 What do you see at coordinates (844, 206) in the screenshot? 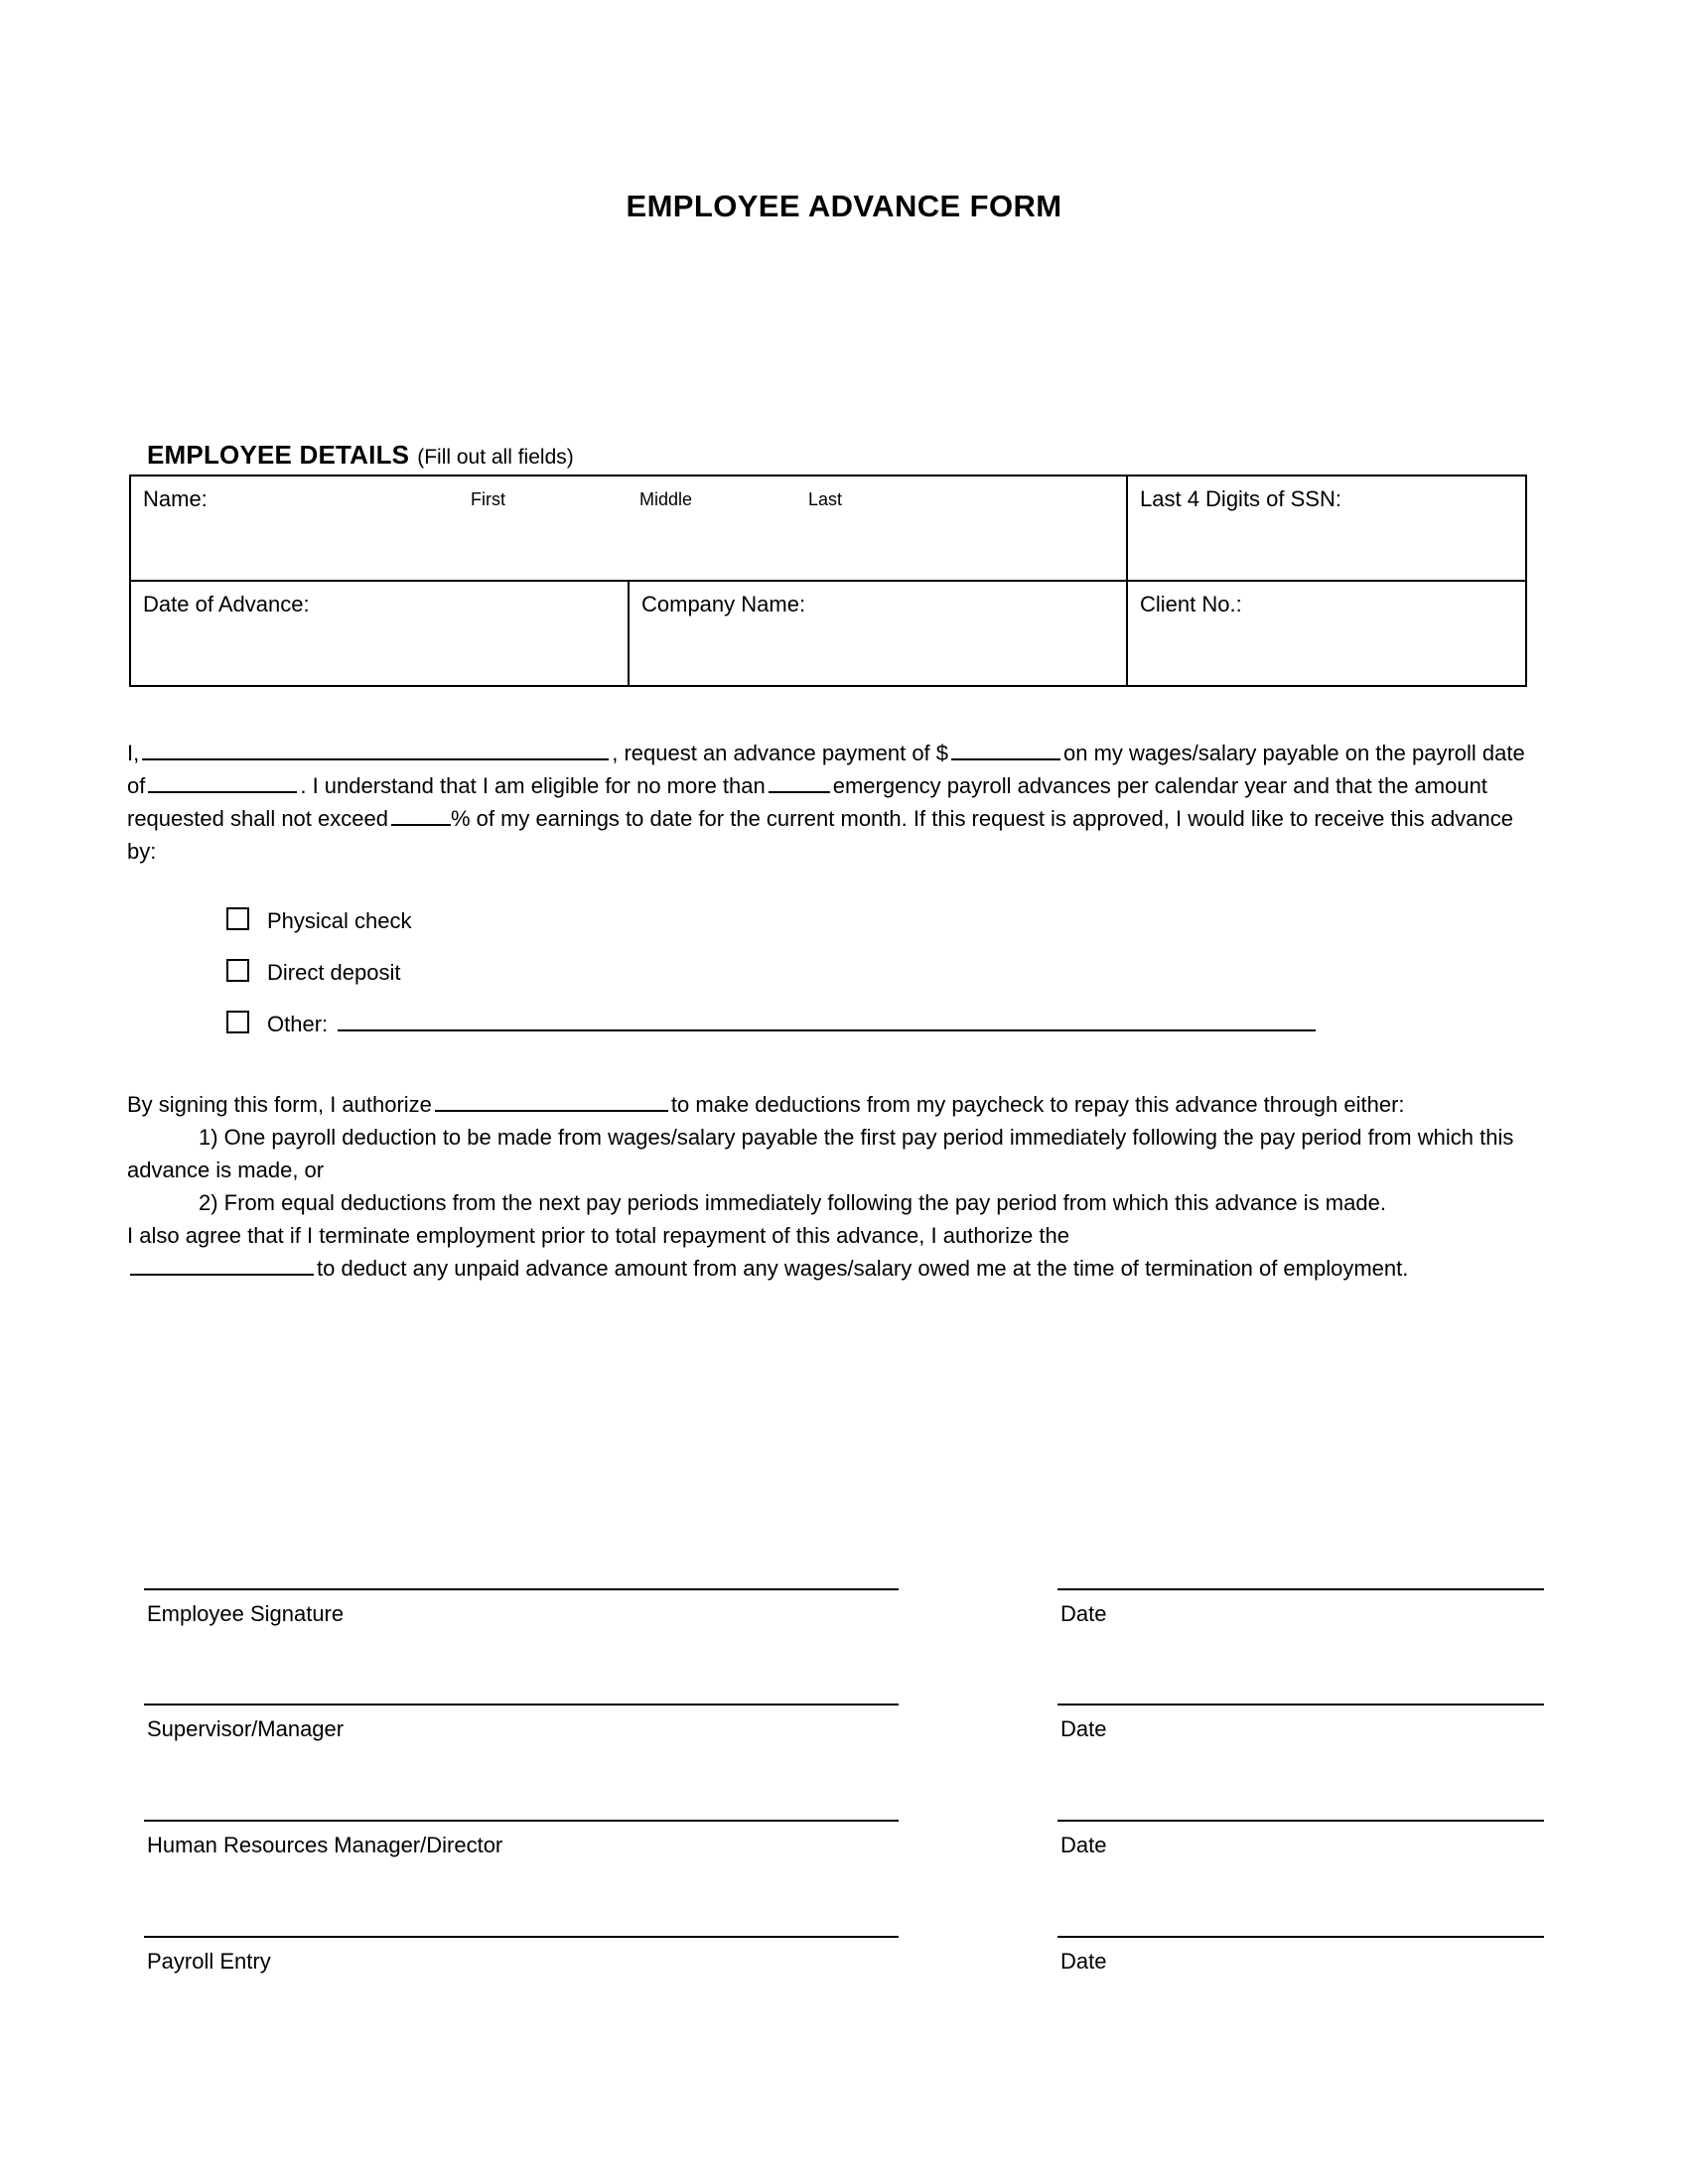
I see `page-title: EMPLOYEE ADVANCE FORM` at bounding box center [844, 206].